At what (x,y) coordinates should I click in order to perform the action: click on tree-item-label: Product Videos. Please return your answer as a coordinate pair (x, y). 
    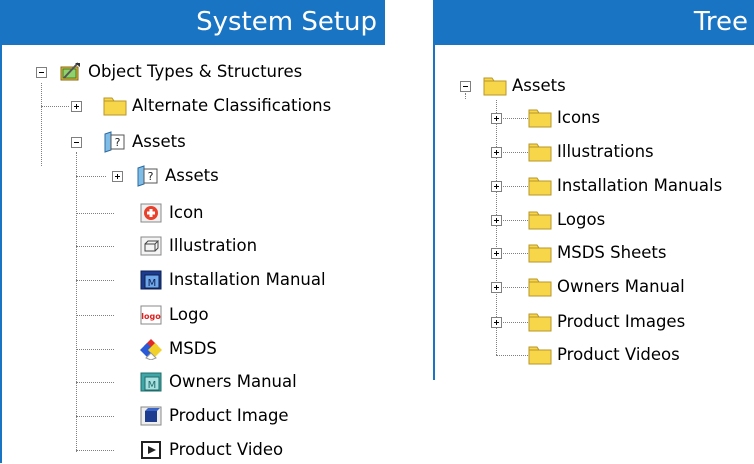
    Looking at the image, I should click on (618, 354).